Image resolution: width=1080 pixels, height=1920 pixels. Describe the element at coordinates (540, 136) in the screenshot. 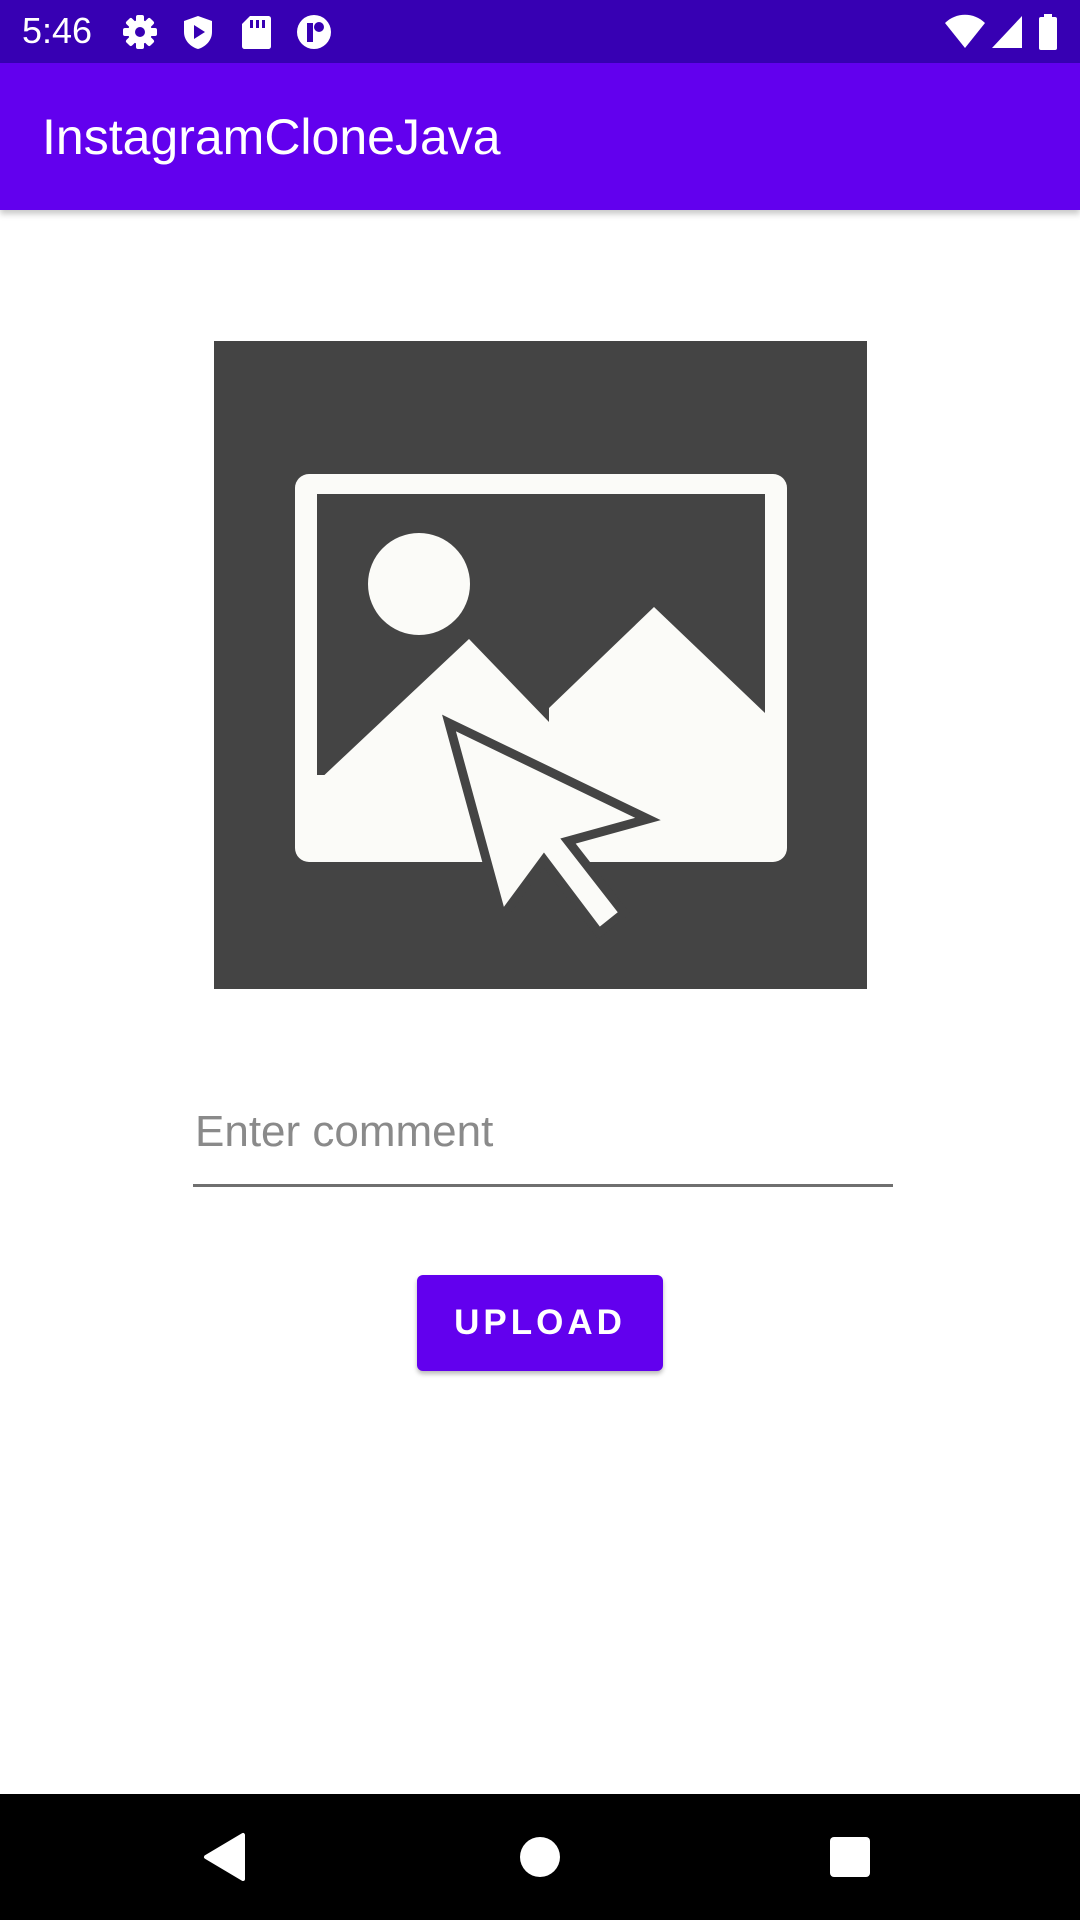

I see `app-bar: InstagramCloneJava` at that location.